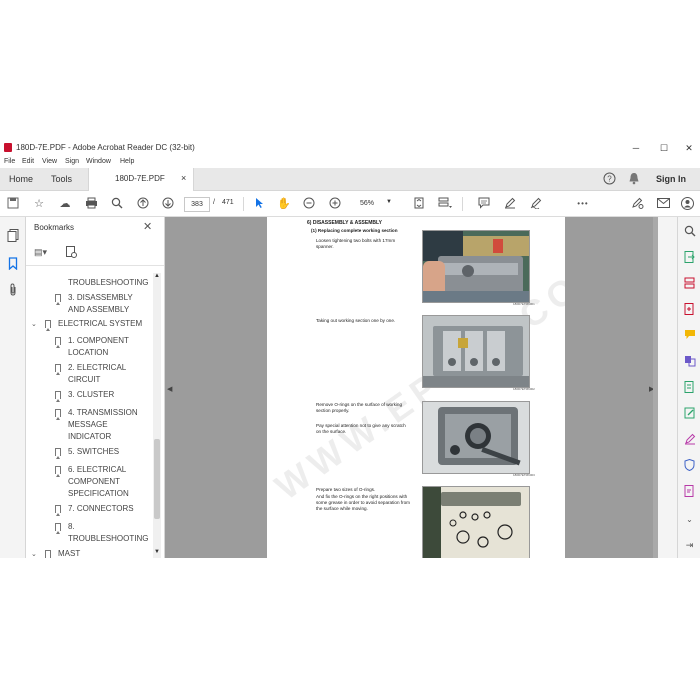 Image resolution: width=700 pixels, height=700 pixels. Describe the element at coordinates (72, 161) in the screenshot. I see `menu-sign: Sign` at that location.